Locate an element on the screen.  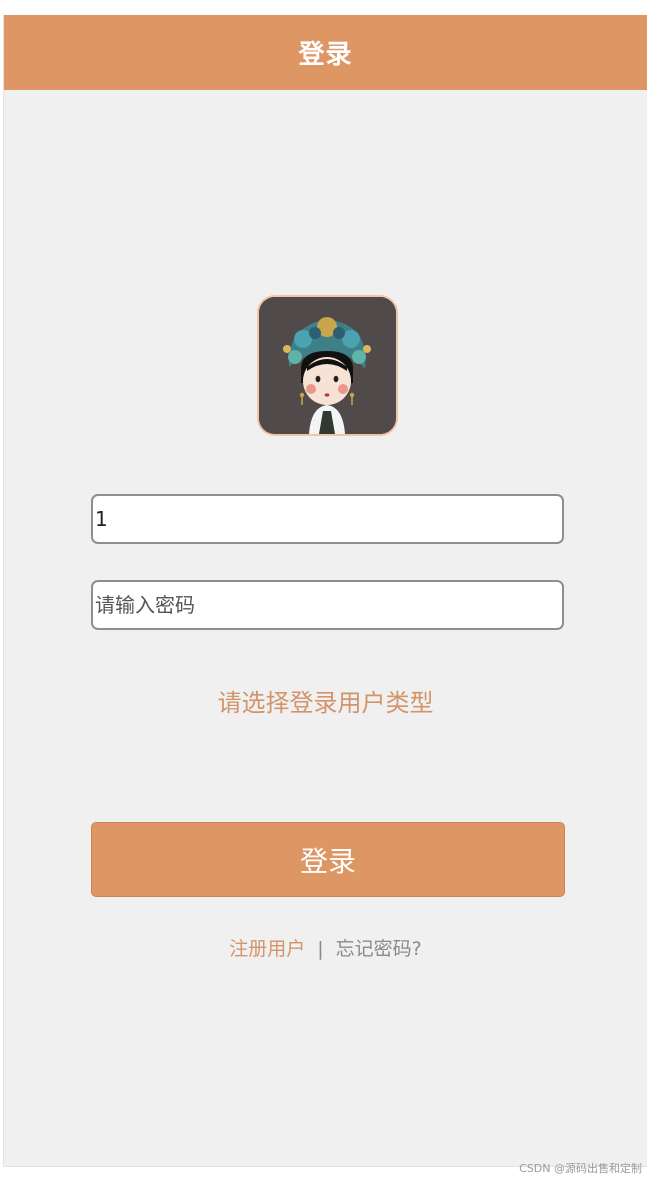
username-field is located at coordinates (327, 519).